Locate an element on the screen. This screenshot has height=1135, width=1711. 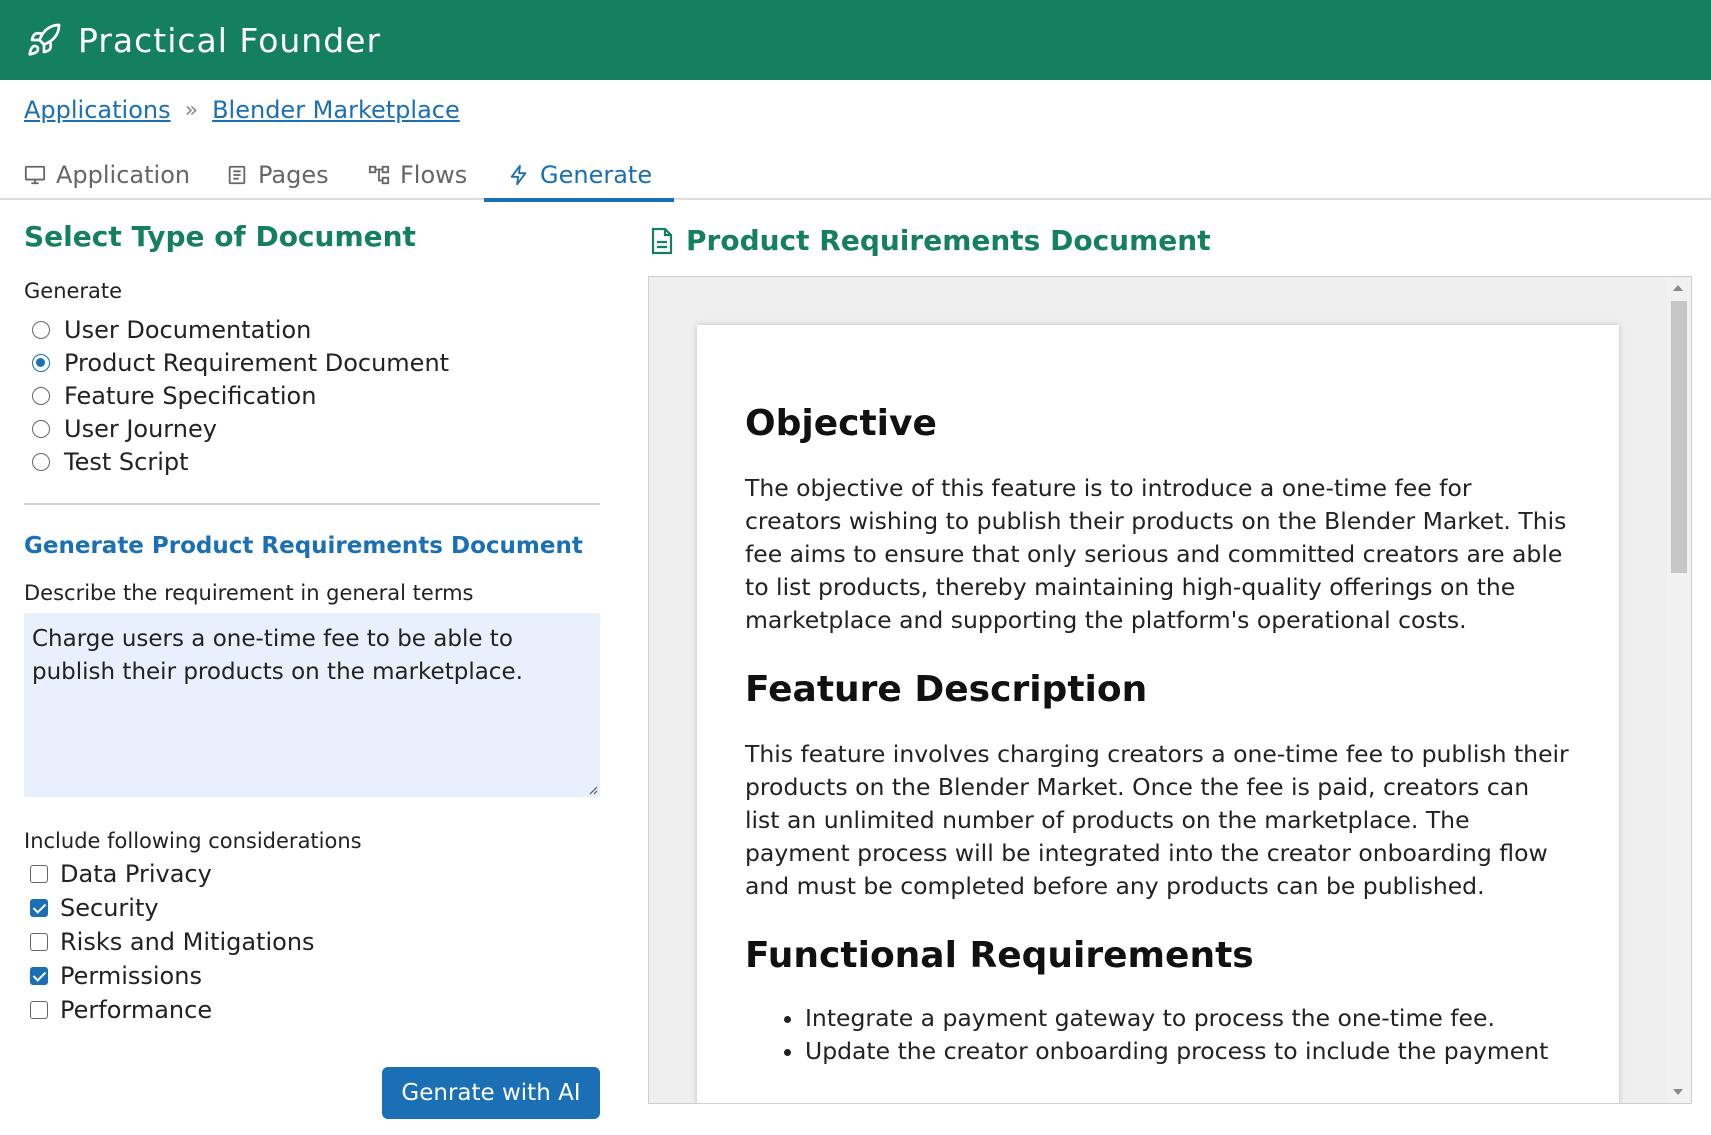
radio-label: Product Requirement Document is located at coordinates (257, 362).